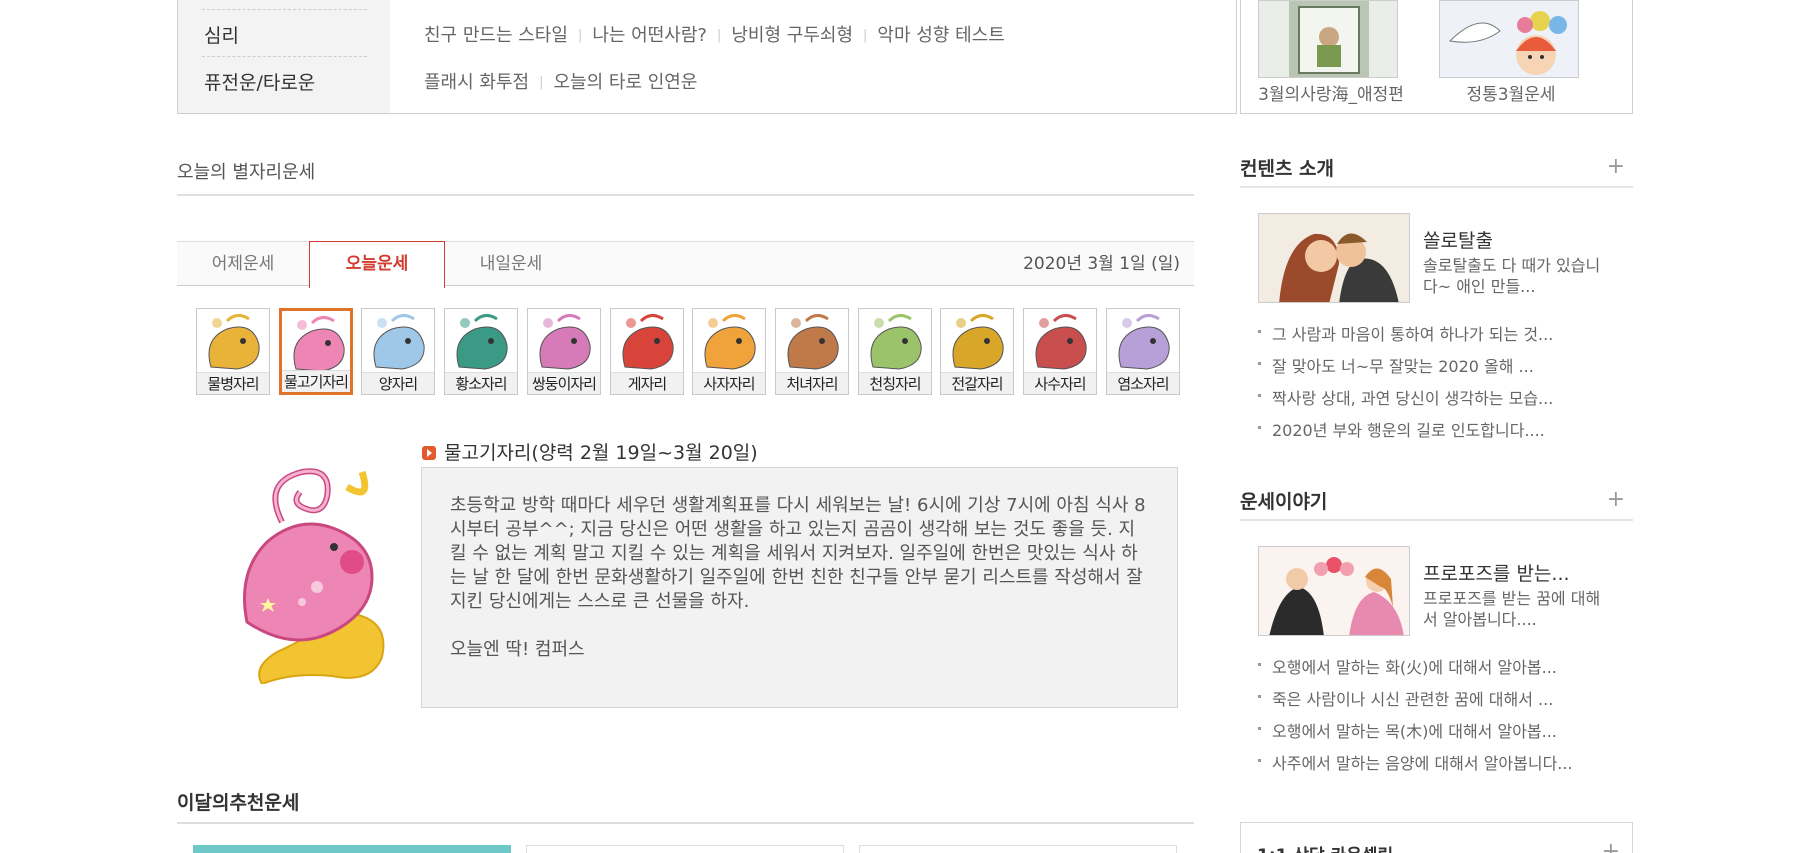 The width and height of the screenshot is (1794, 853). I want to click on tab-yesterday: 어제운세, so click(243, 264).